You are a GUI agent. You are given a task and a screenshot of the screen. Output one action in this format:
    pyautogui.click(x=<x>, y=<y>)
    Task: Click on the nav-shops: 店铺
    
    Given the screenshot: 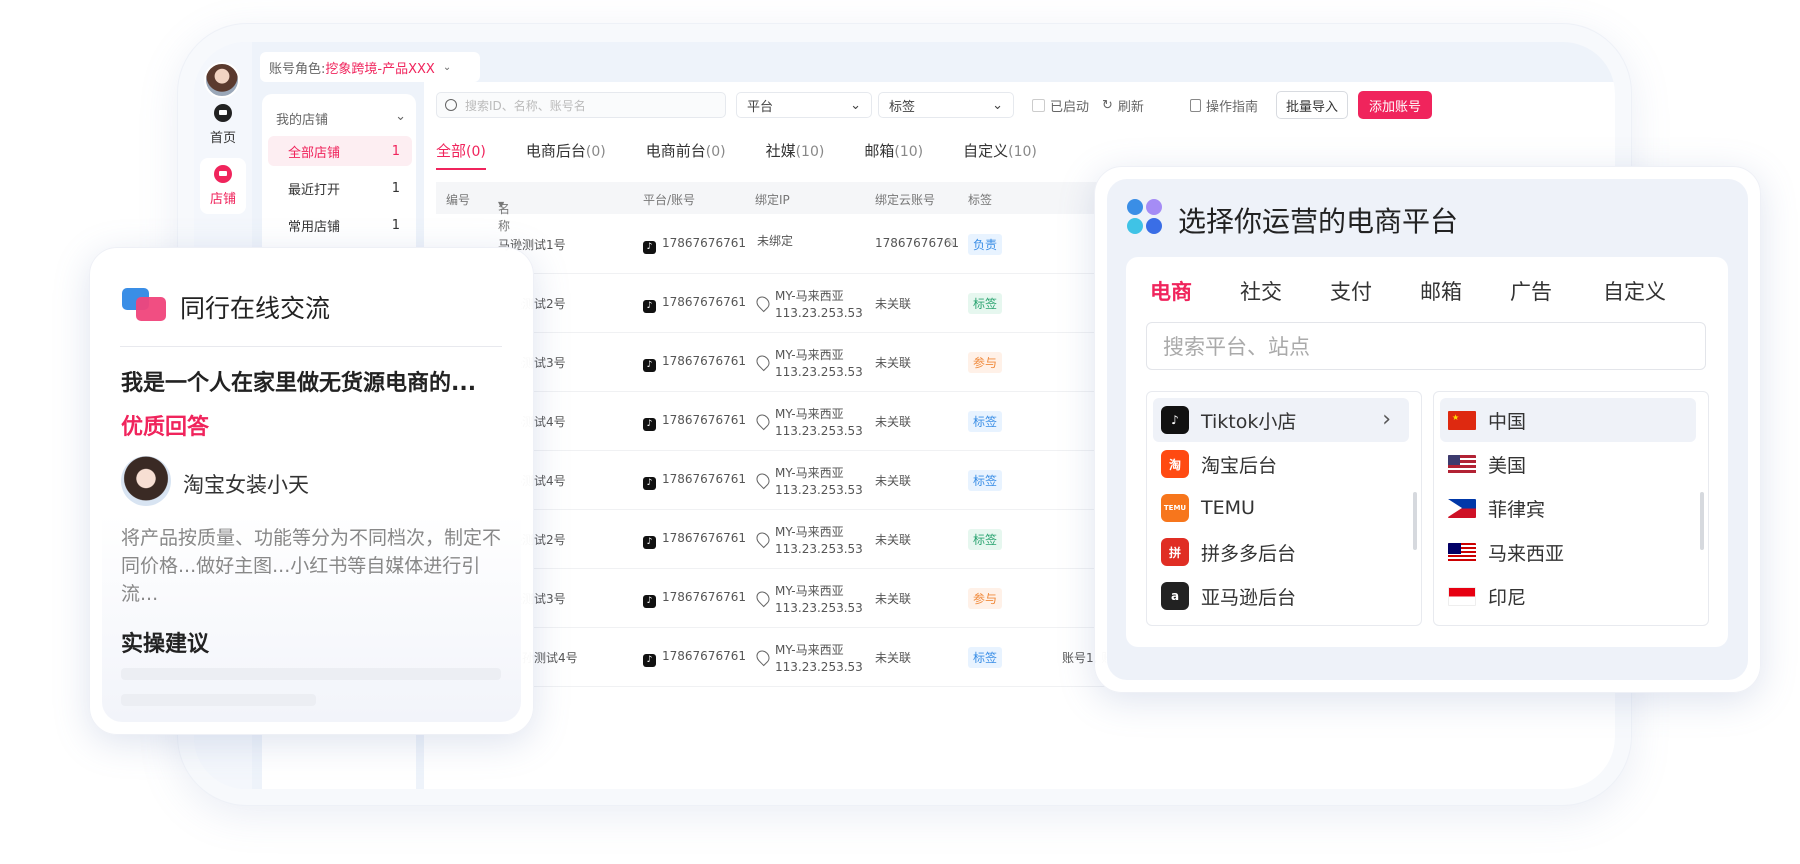 What is the action you would take?
    pyautogui.click(x=223, y=186)
    